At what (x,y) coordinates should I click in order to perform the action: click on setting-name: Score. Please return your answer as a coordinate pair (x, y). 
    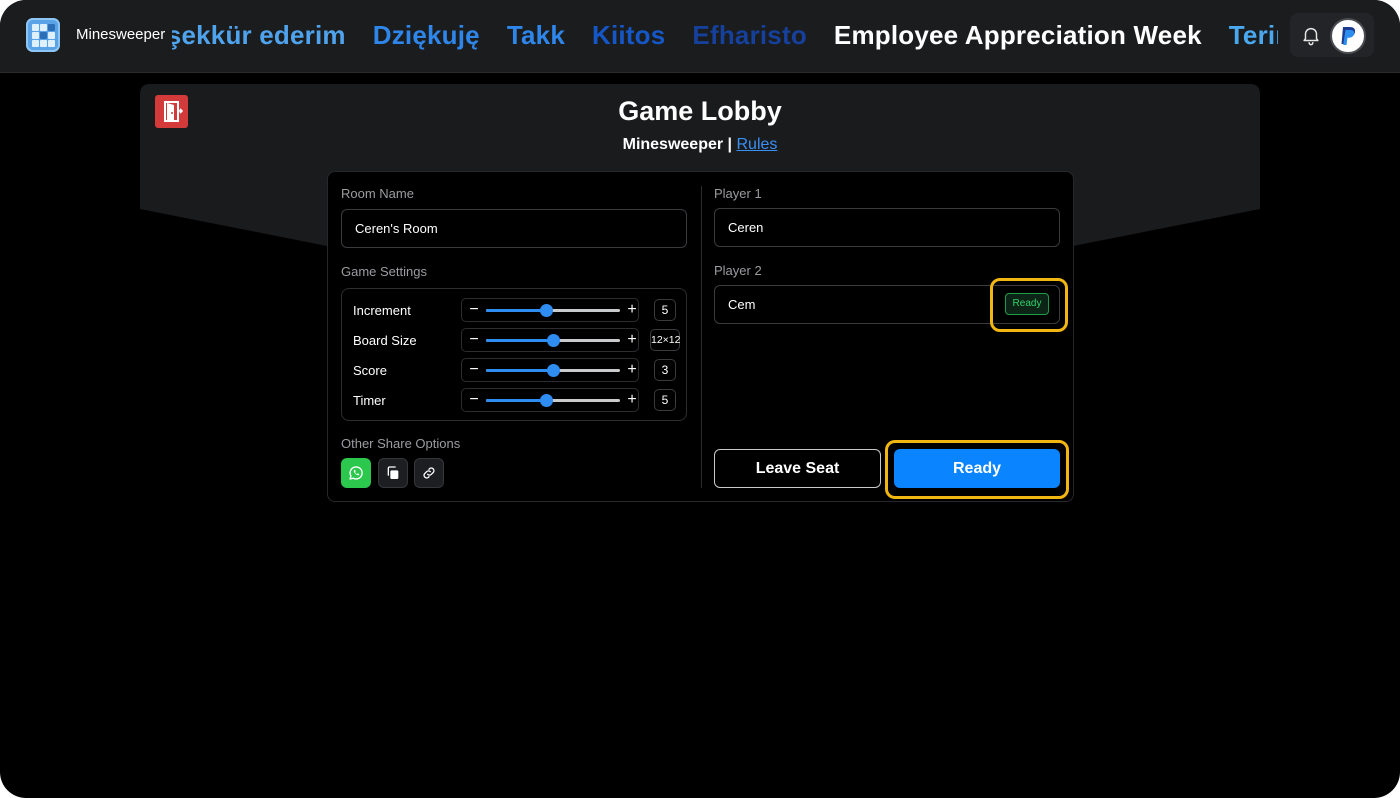
    Looking at the image, I should click on (370, 370).